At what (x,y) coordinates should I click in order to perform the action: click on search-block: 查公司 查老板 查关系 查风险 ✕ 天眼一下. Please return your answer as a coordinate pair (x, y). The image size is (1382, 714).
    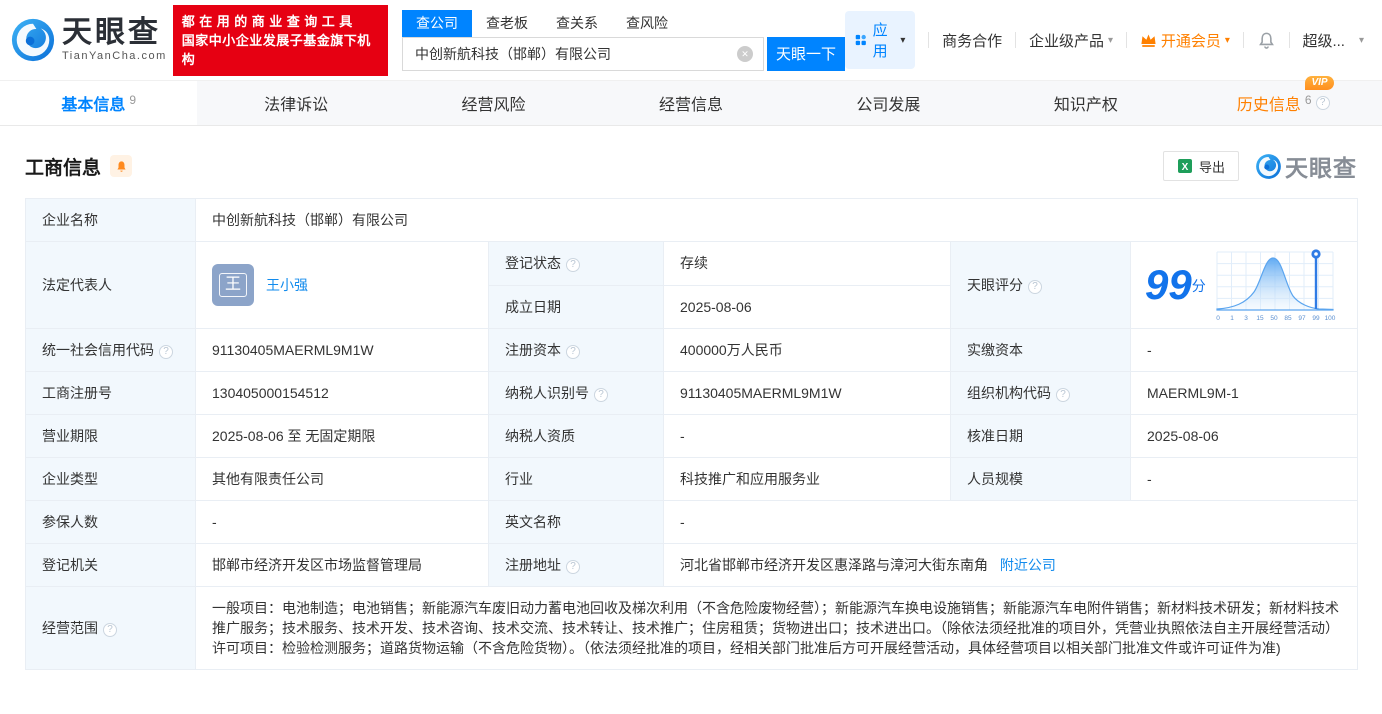
    Looking at the image, I should click on (624, 40).